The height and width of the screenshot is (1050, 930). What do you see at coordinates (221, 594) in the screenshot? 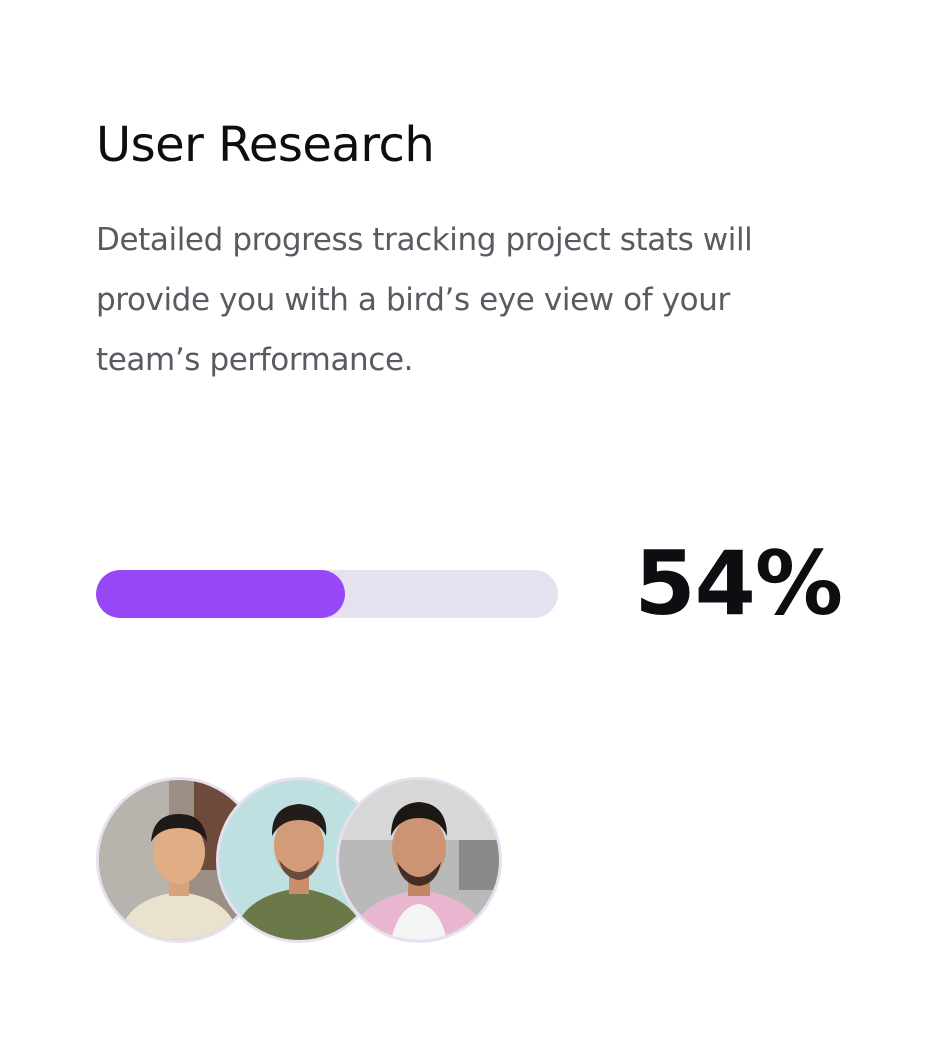
I see `progress-bar-fill` at bounding box center [221, 594].